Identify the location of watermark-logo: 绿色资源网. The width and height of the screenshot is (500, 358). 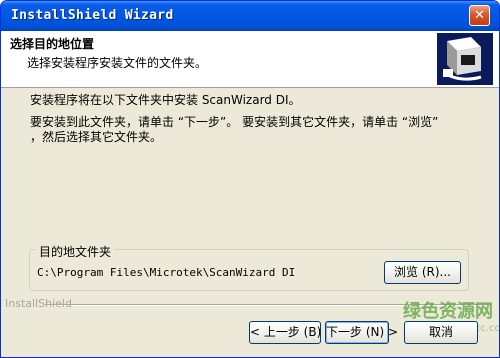
(448, 311).